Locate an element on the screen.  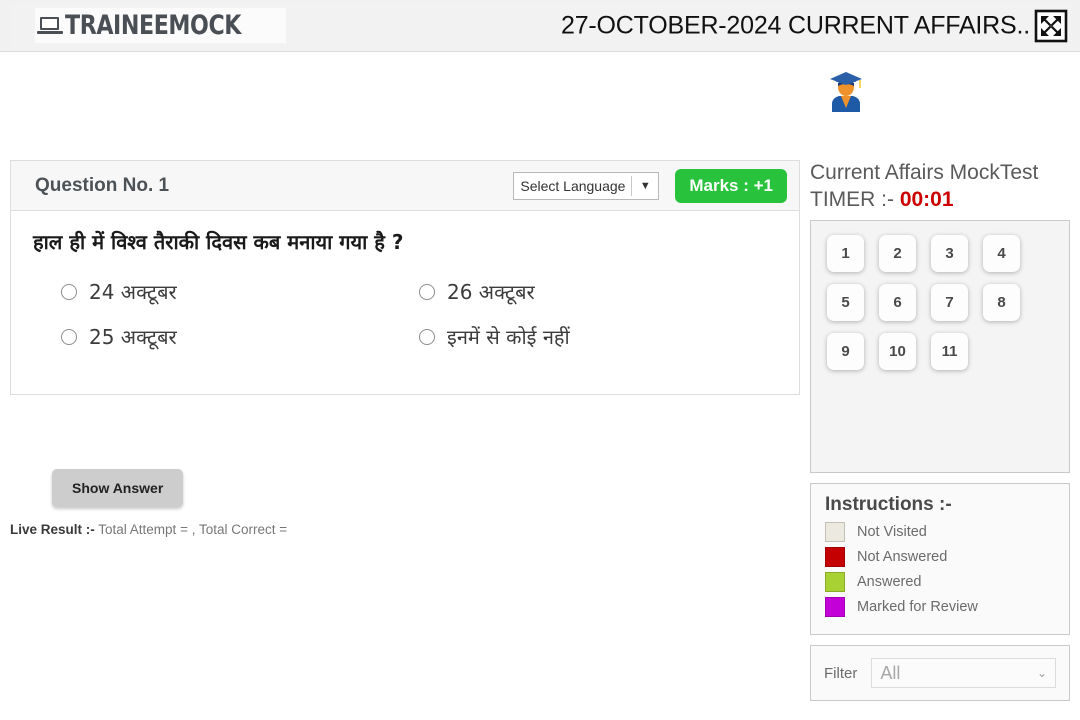
question-number-label: Question No. 1 is located at coordinates (102, 185).